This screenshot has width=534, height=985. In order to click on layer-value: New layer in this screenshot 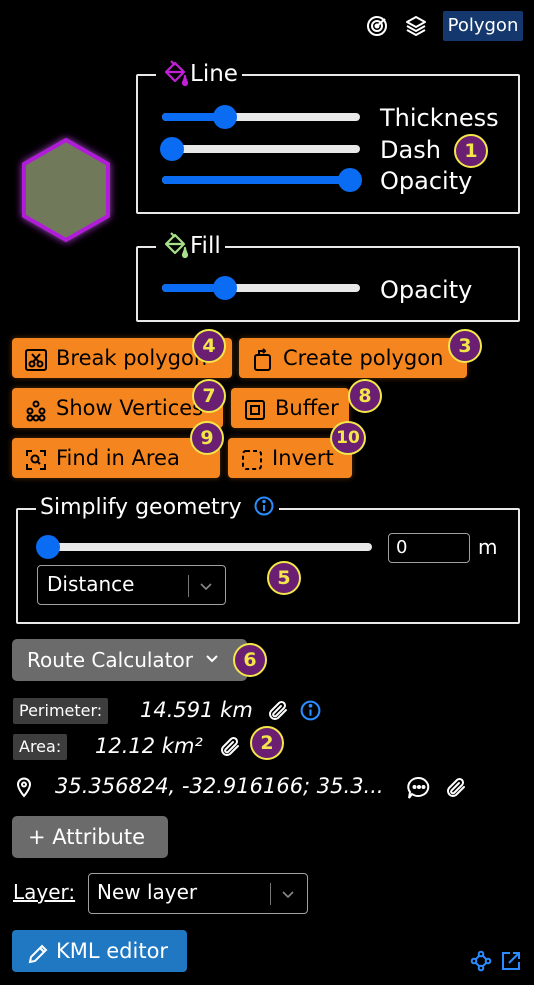, I will do `click(147, 892)`.